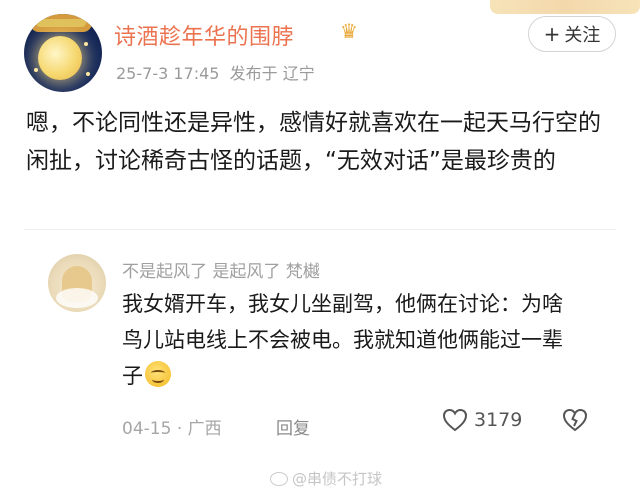  Describe the element at coordinates (221, 269) in the screenshot. I see `comment-author-names: 不是起风了 是起风了 梵樾` at that location.